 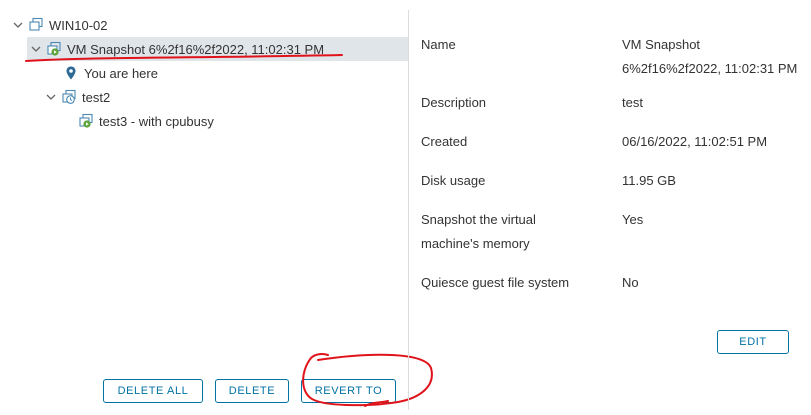 What do you see at coordinates (478, 219) in the screenshot?
I see `memory-label-line1: Snapshot the virtual` at bounding box center [478, 219].